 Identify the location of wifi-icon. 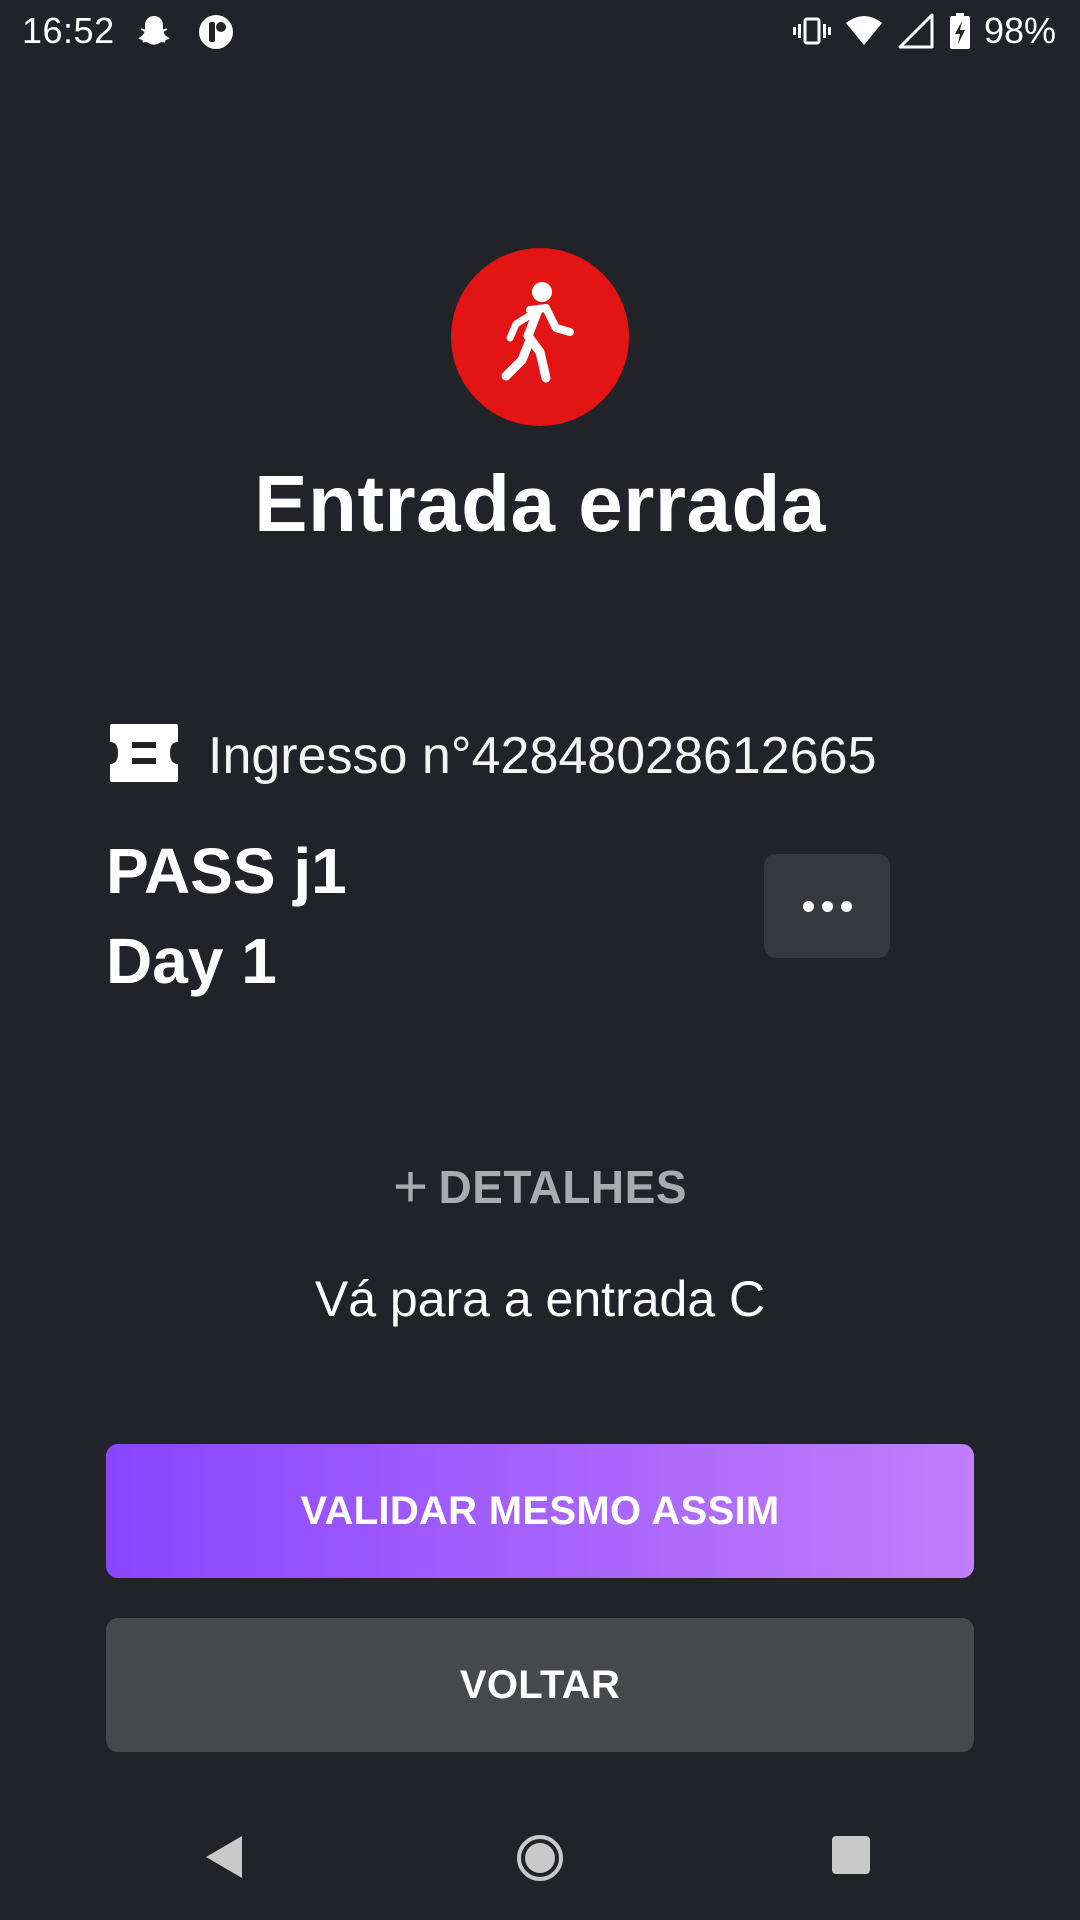
(864, 31).